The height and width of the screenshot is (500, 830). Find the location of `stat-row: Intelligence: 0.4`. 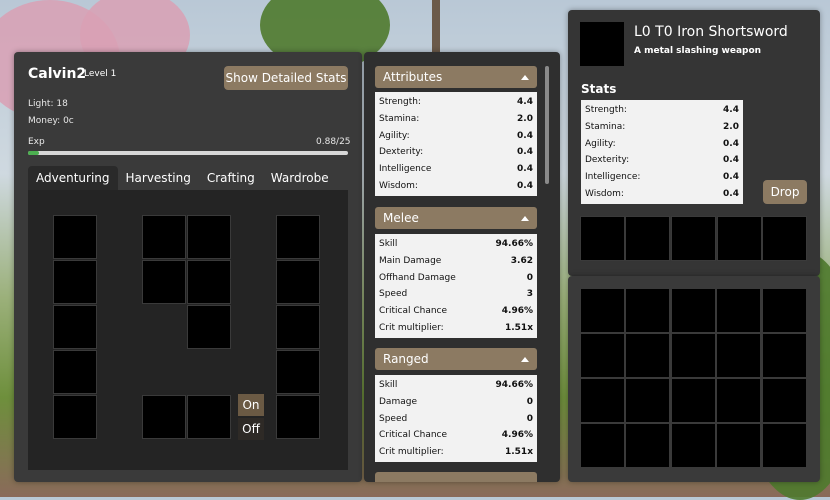

stat-row: Intelligence: 0.4 is located at coordinates (662, 177).